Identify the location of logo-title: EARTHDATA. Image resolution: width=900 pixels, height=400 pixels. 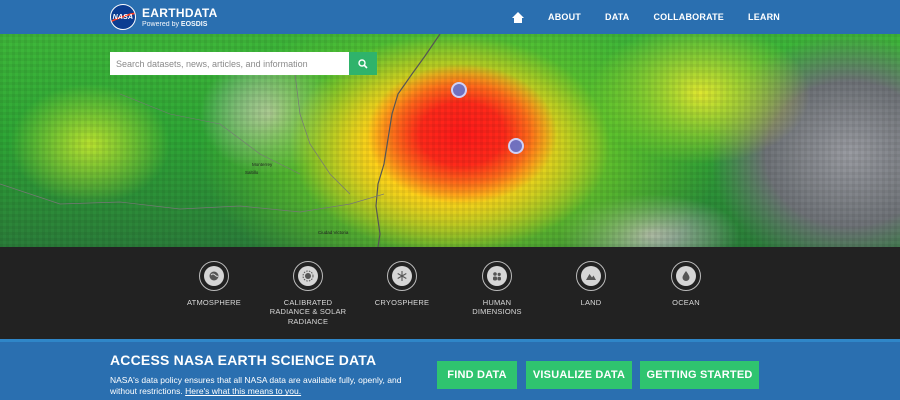
(180, 12).